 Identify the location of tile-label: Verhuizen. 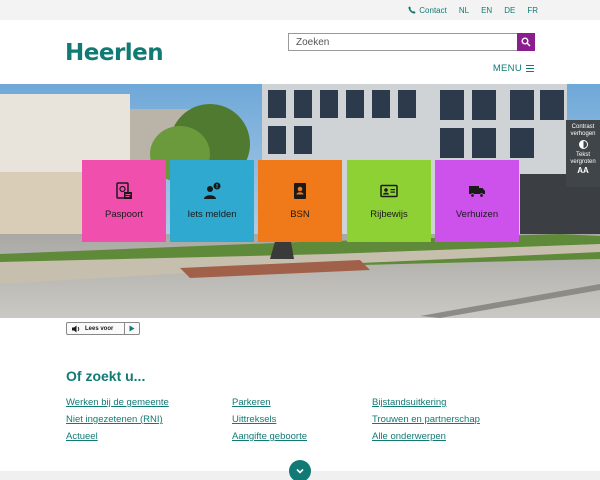
(477, 214).